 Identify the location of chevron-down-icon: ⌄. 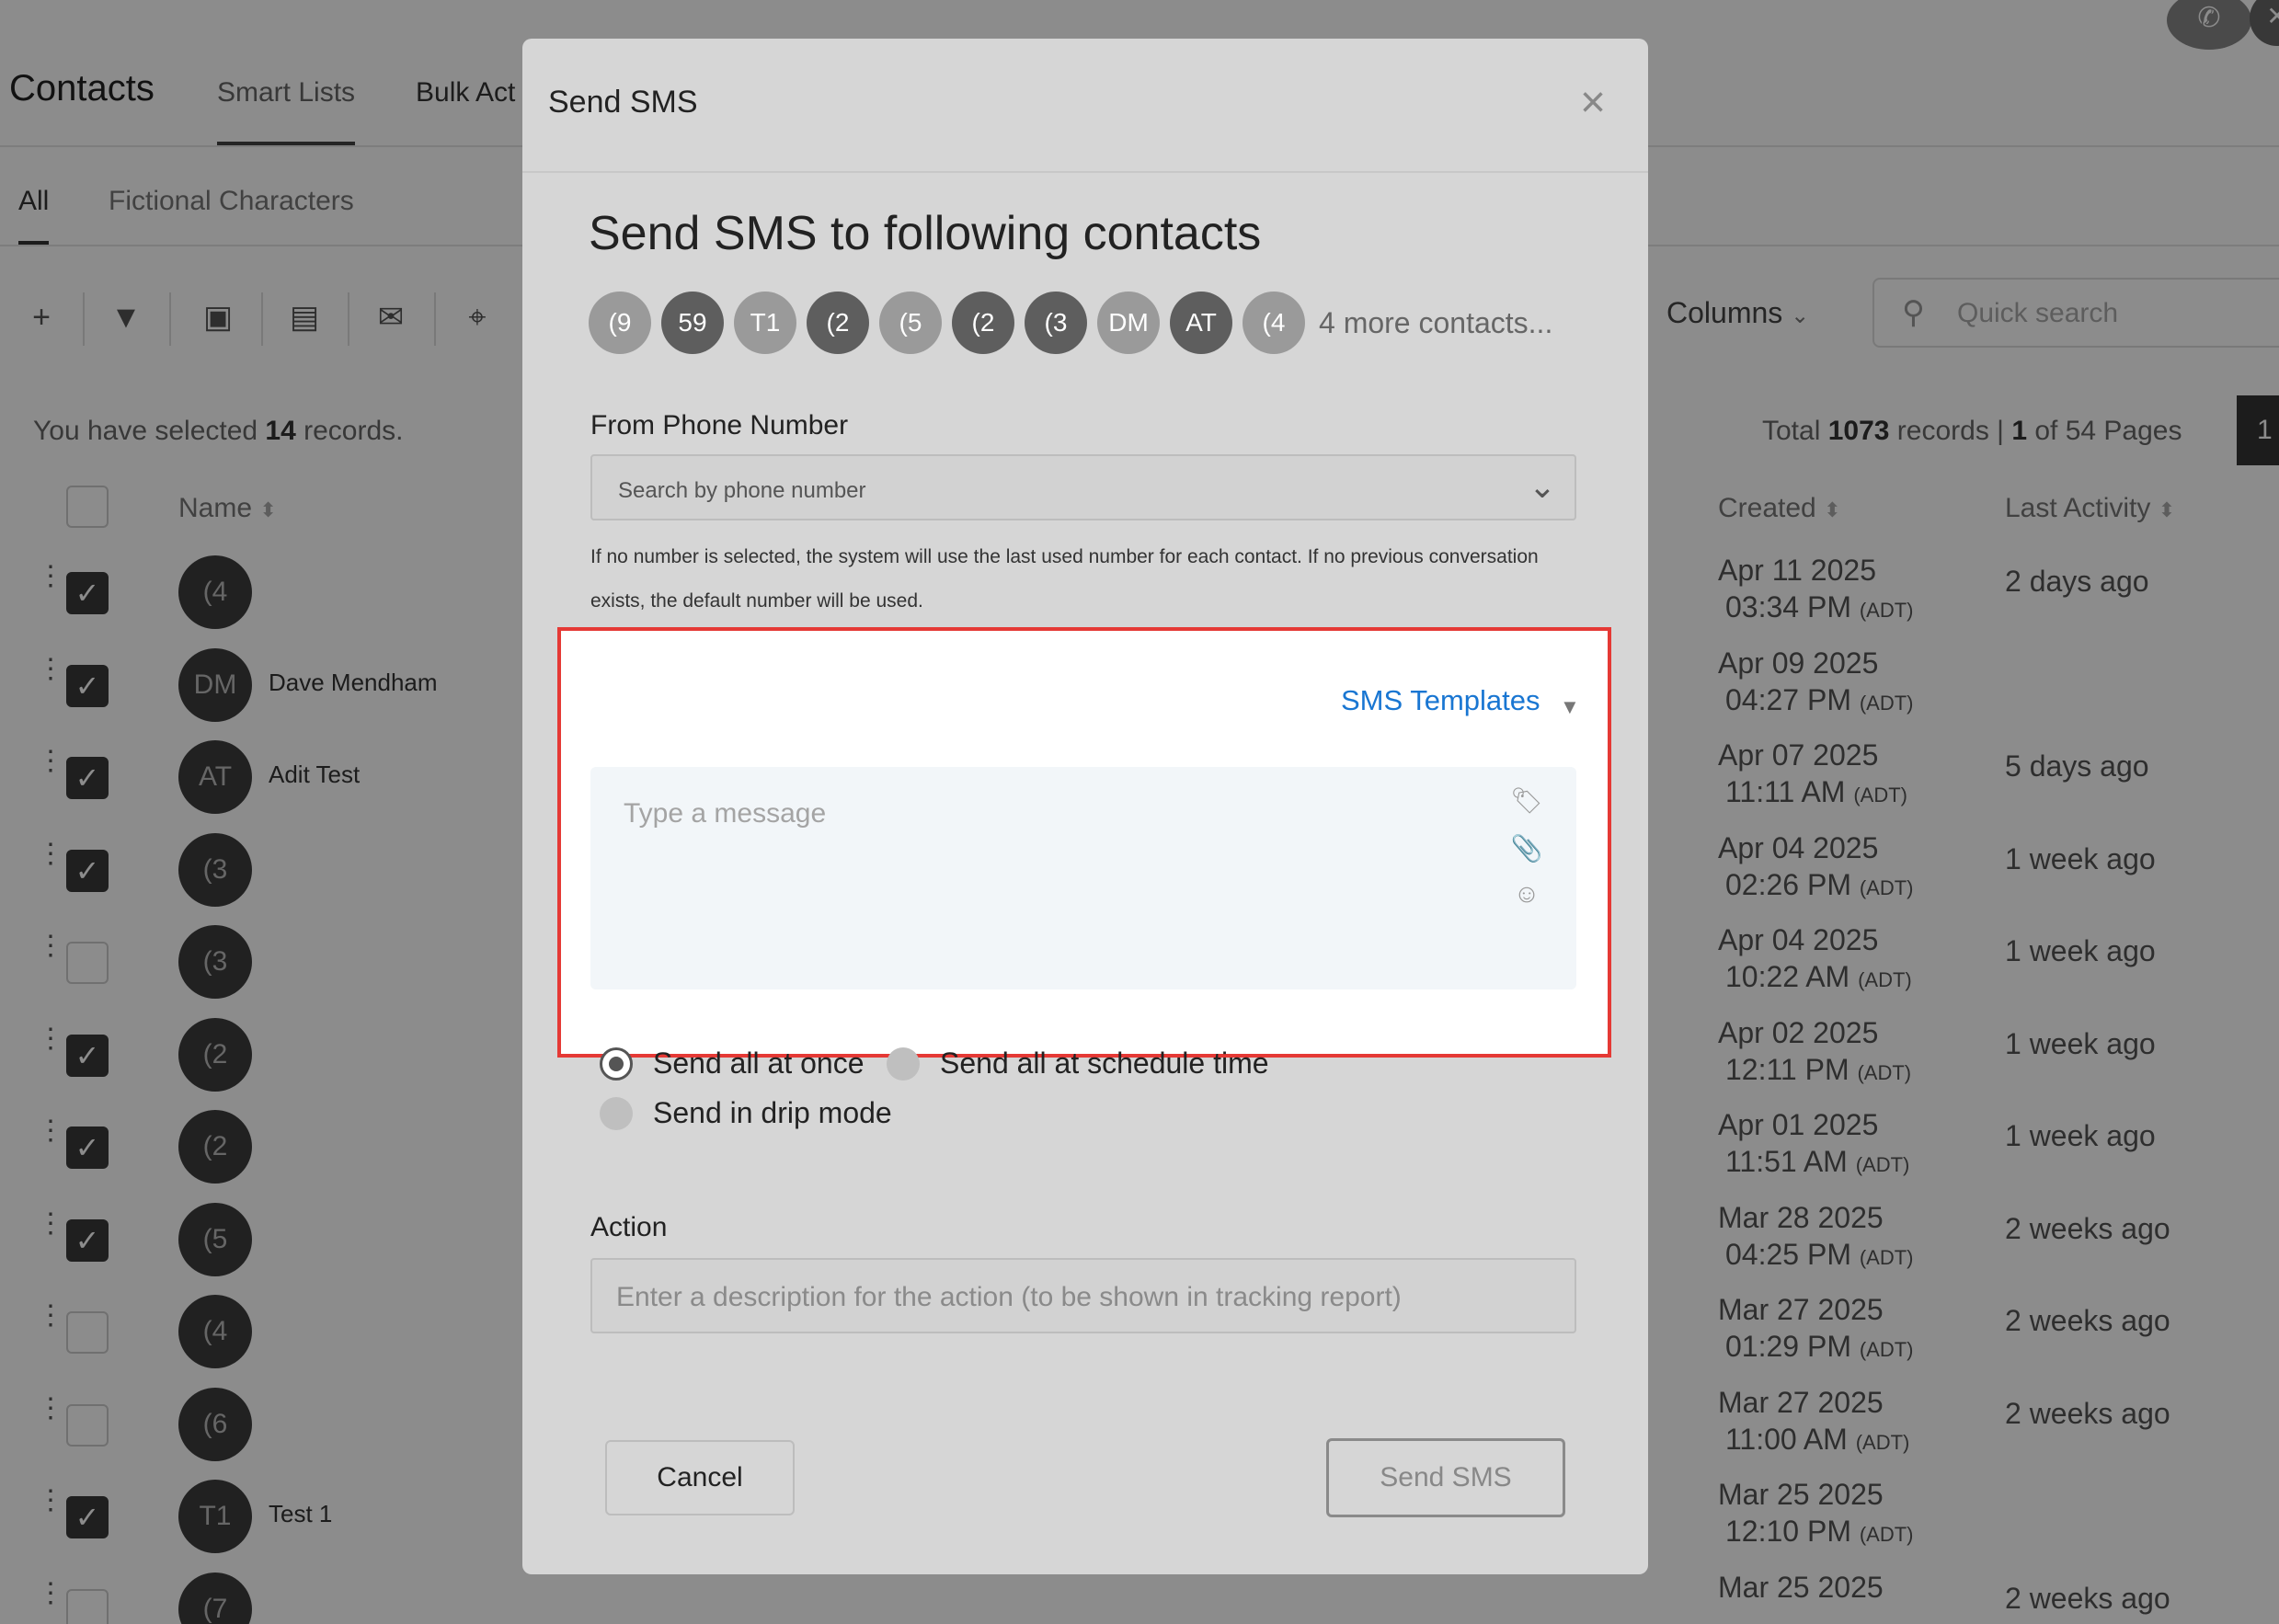
(1542, 486).